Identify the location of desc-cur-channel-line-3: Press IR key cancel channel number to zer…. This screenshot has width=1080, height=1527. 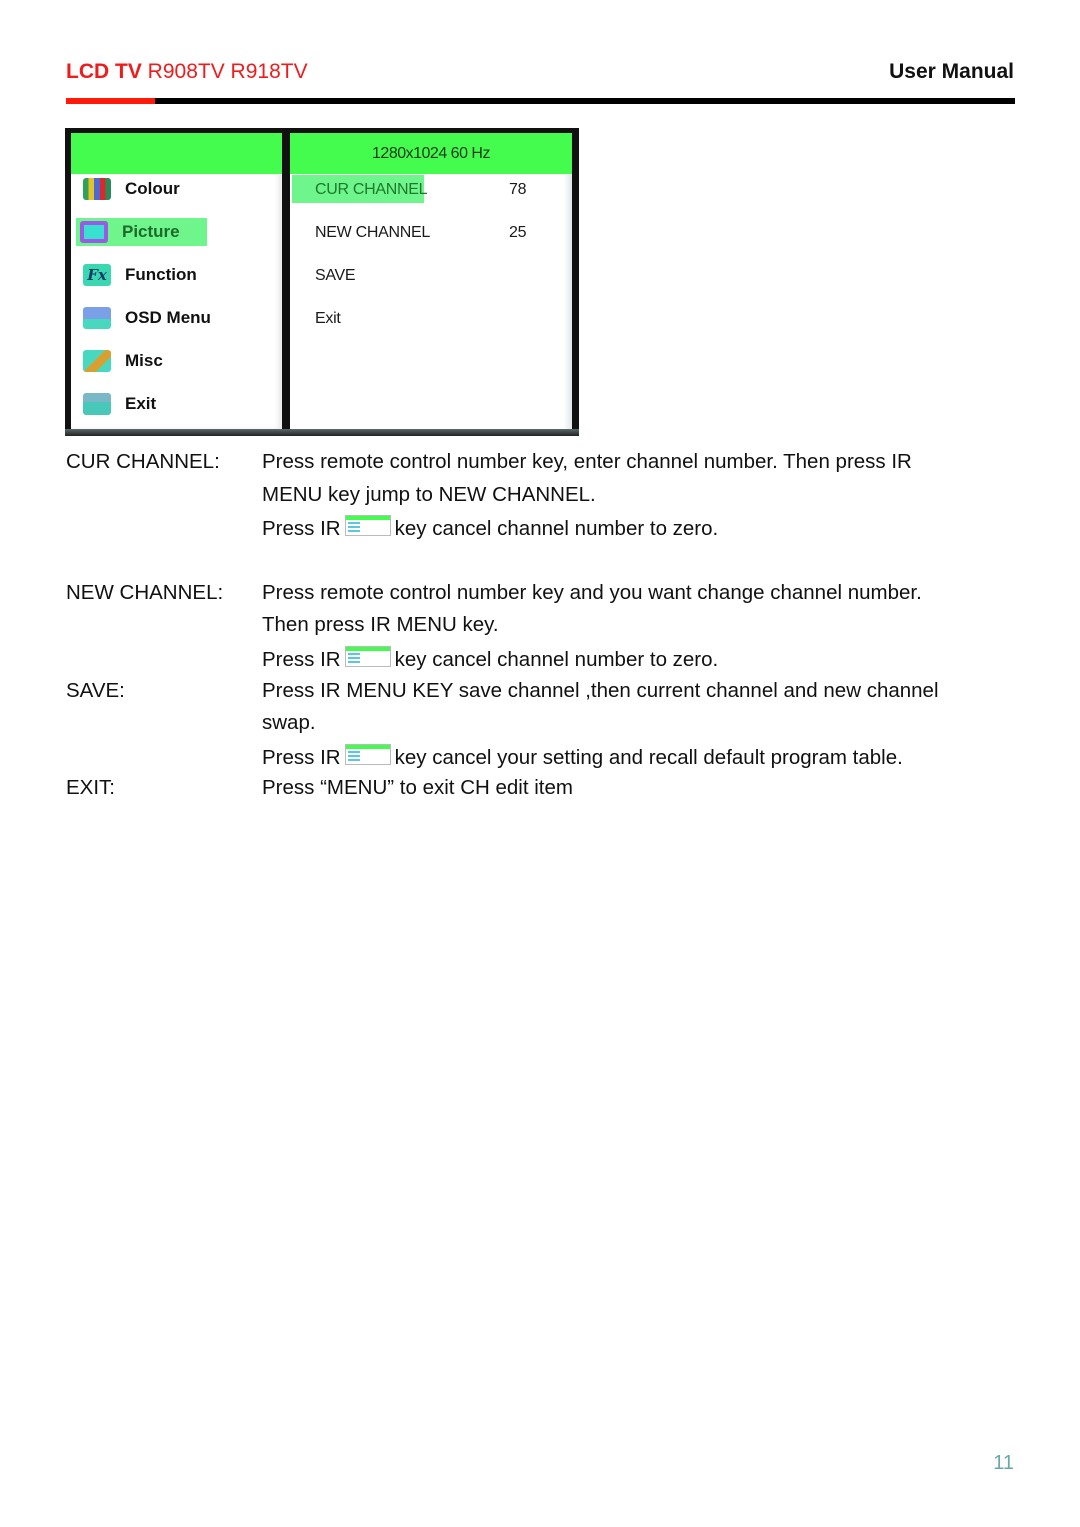
(490, 528).